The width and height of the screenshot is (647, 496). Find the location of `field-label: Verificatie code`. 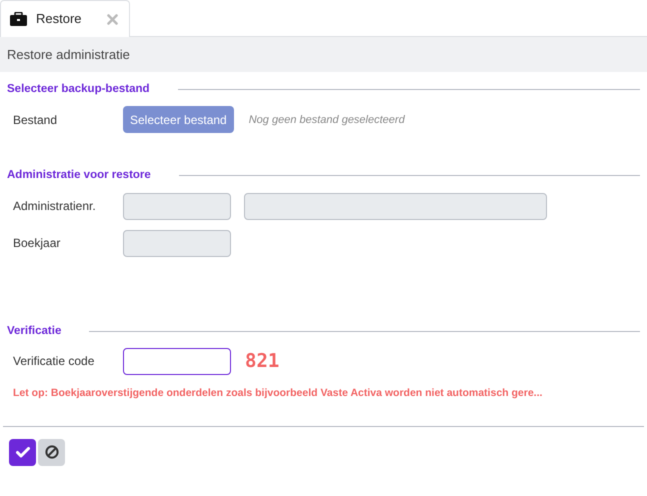

field-label: Verificatie code is located at coordinates (54, 361).